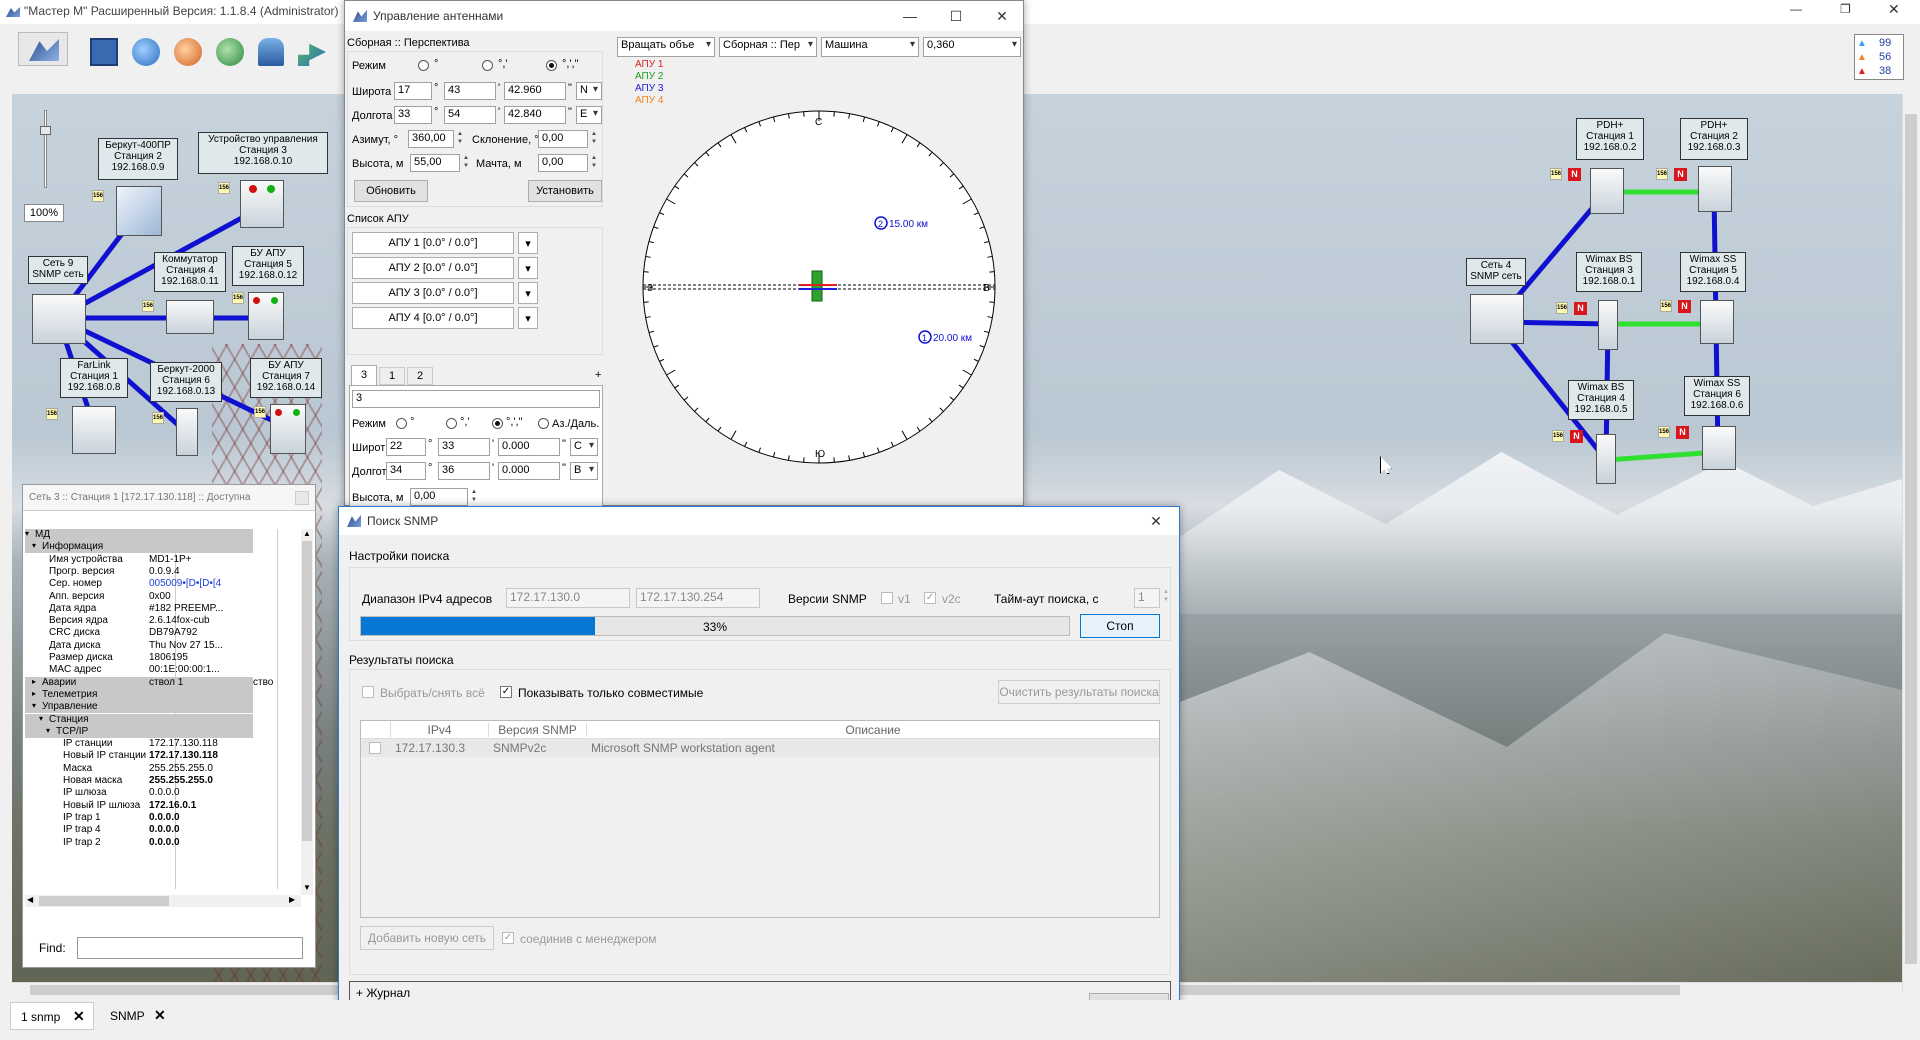 The width and height of the screenshot is (1920, 1040). What do you see at coordinates (138, 1016) in the screenshot?
I see `tab-snmp: SNMP ✕` at bounding box center [138, 1016].